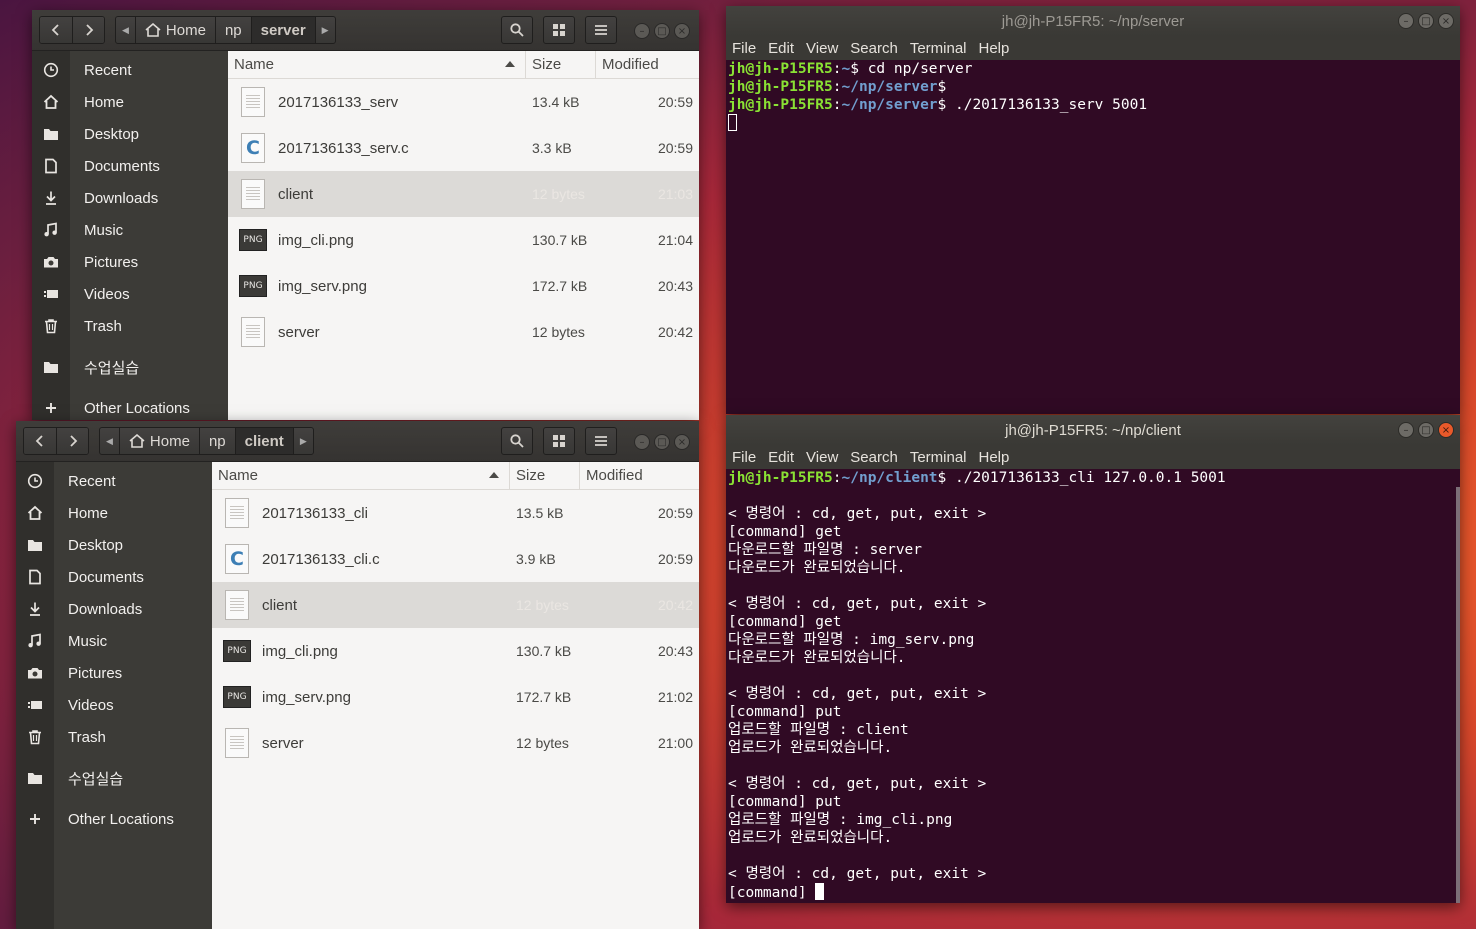 This screenshot has height=929, width=1476. What do you see at coordinates (455, 513) in the screenshot?
I see `file-row: 2017136133_cli 13.5 kB 20:59` at bounding box center [455, 513].